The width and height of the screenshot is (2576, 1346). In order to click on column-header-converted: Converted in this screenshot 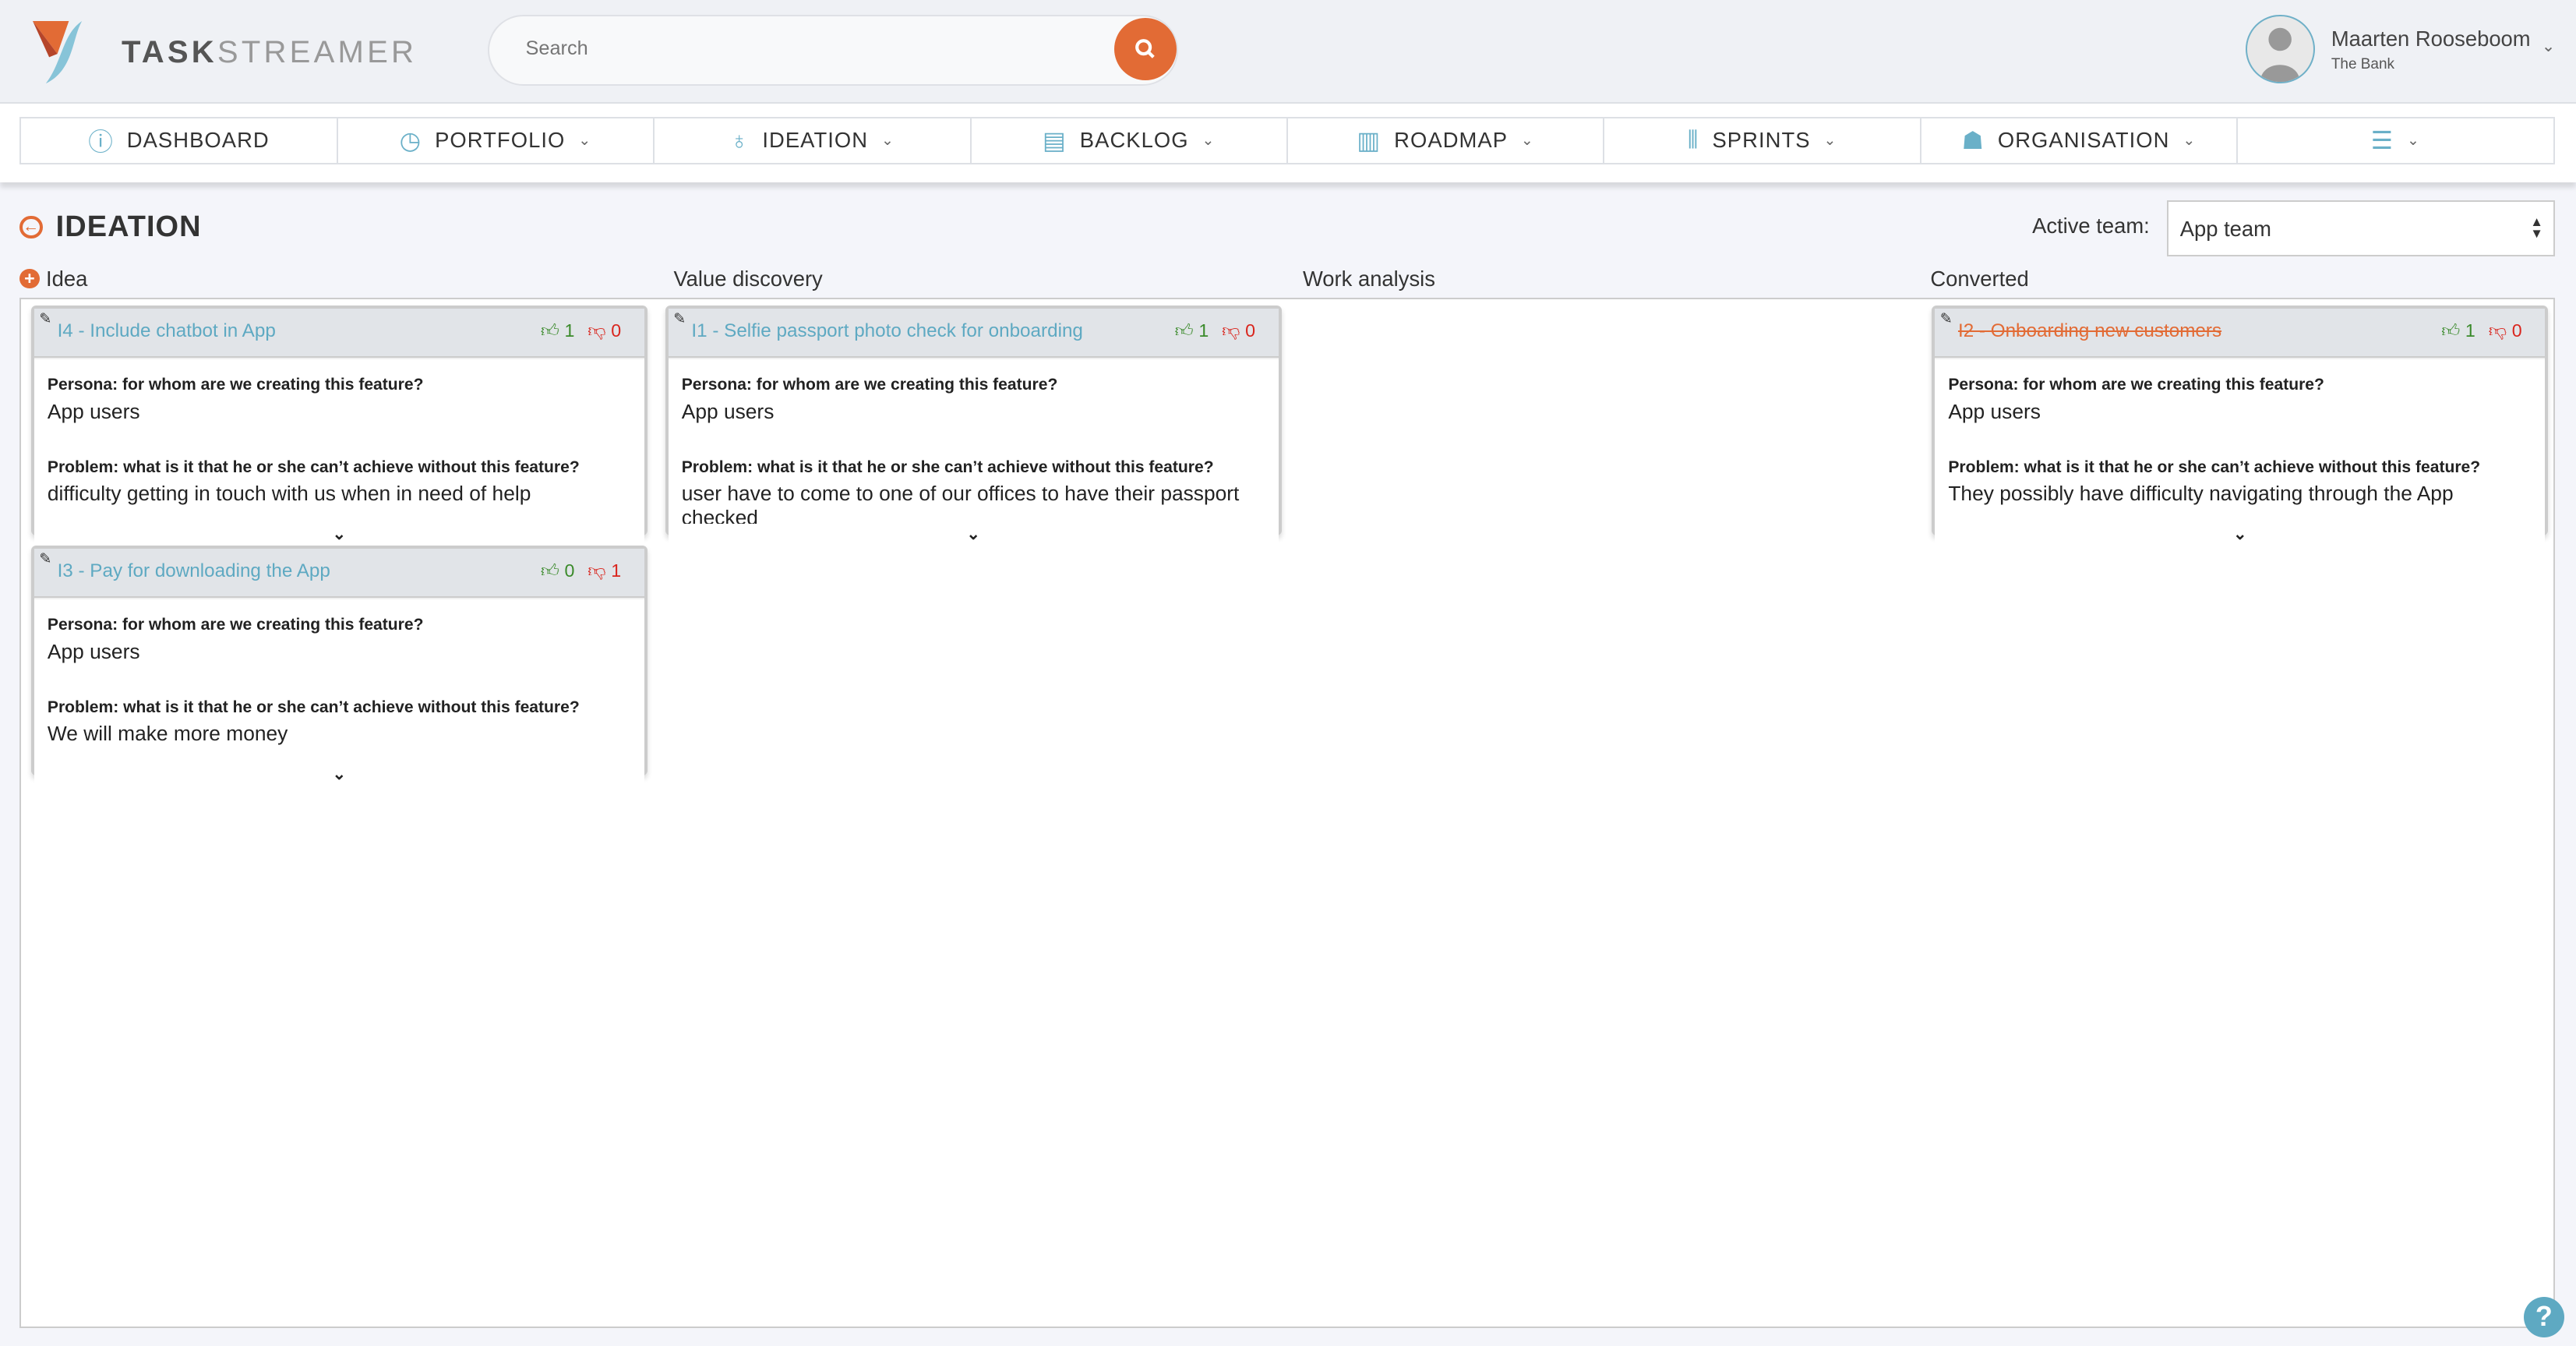, I will do `click(1979, 278)`.